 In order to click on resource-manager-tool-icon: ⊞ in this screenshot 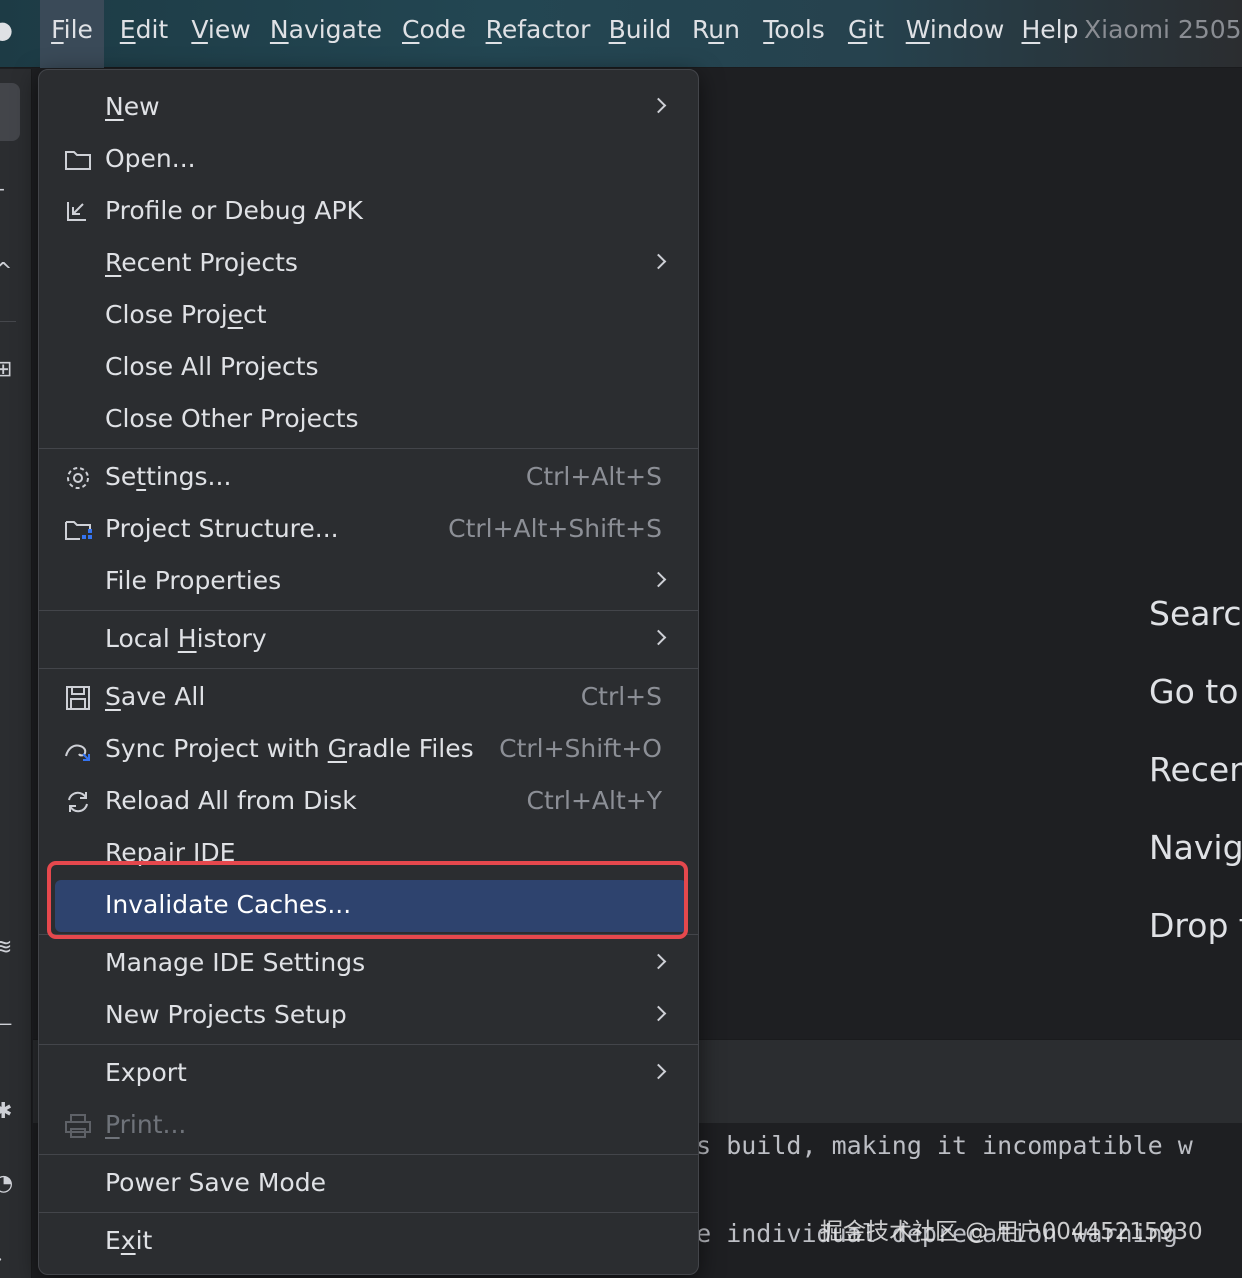, I will do `click(6, 370)`.